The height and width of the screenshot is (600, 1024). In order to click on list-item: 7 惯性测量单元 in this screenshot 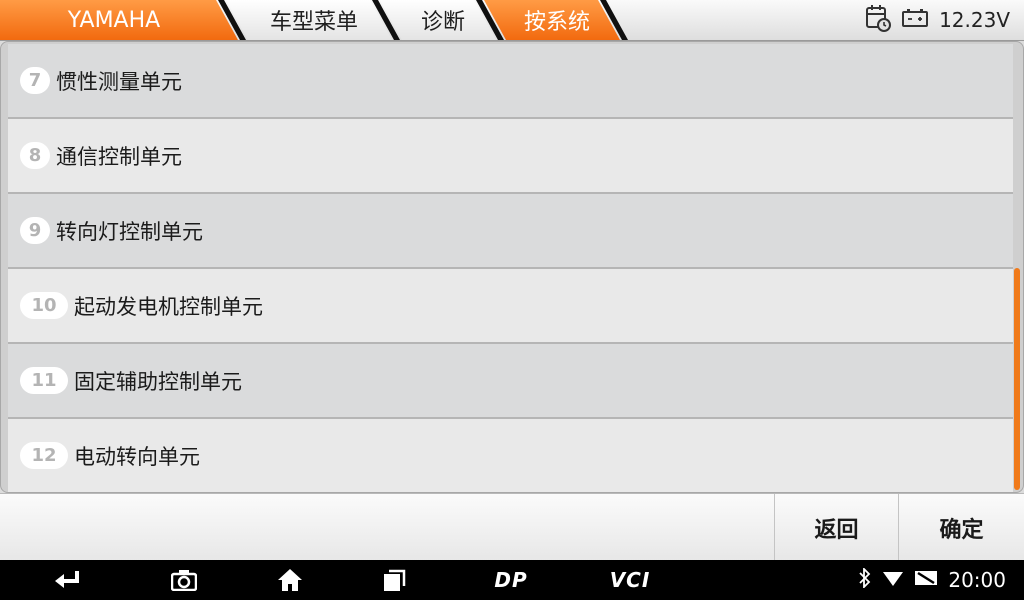, I will do `click(510, 81)`.